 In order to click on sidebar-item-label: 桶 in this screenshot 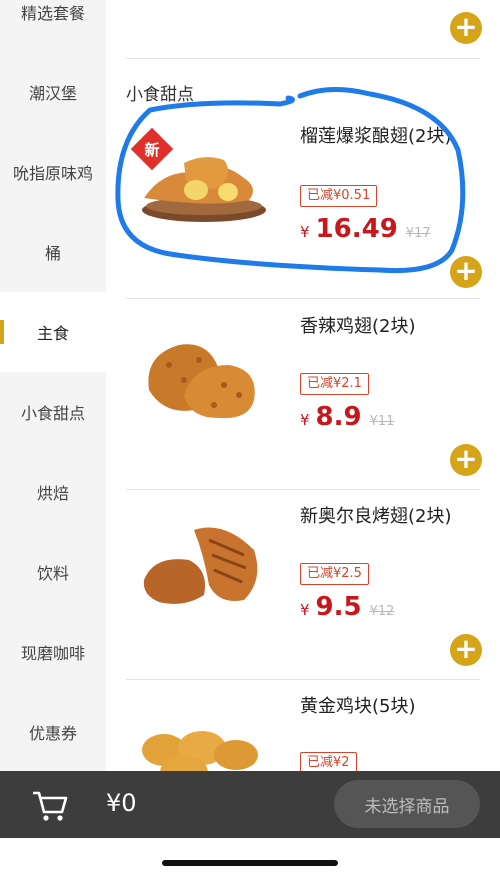, I will do `click(52, 253)`.